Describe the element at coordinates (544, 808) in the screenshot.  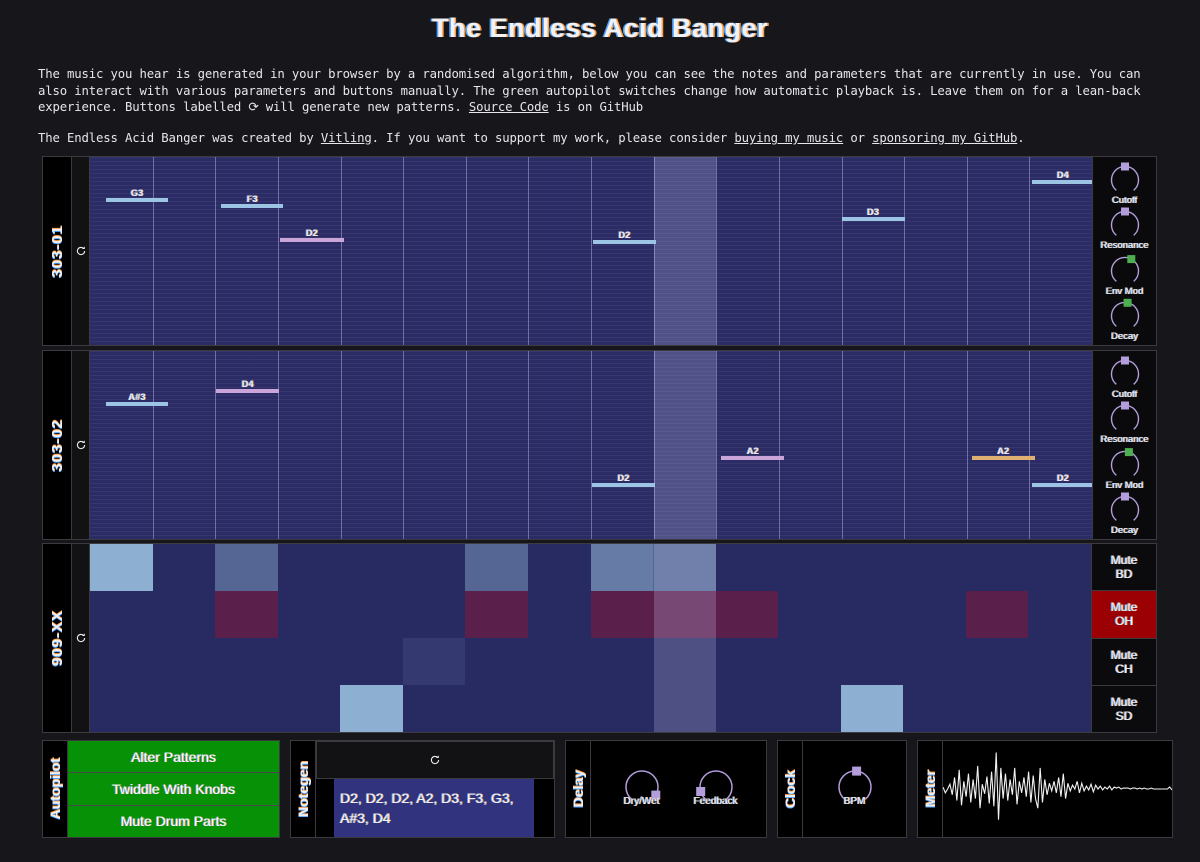
I see `notegen-right-pad` at that location.